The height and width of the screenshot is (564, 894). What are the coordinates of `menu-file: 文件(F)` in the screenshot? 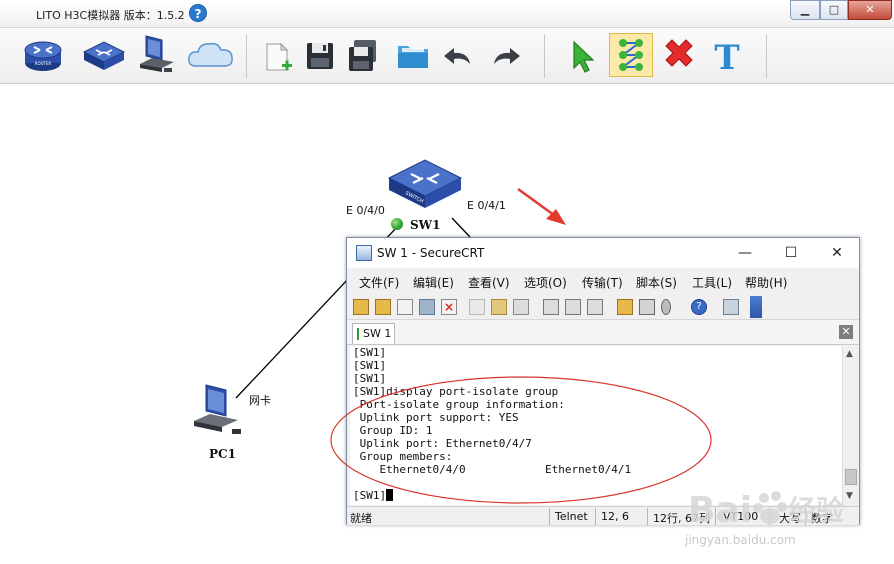 It's located at (379, 282).